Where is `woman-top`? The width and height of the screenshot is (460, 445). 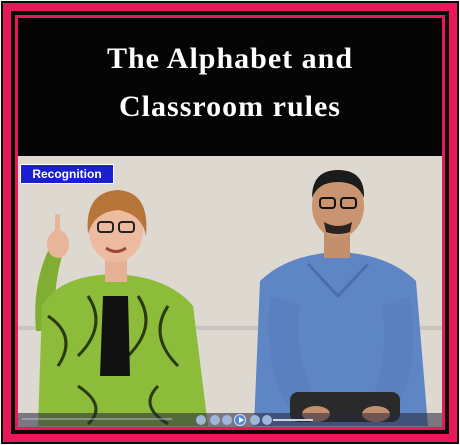 woman-top is located at coordinates (115, 336).